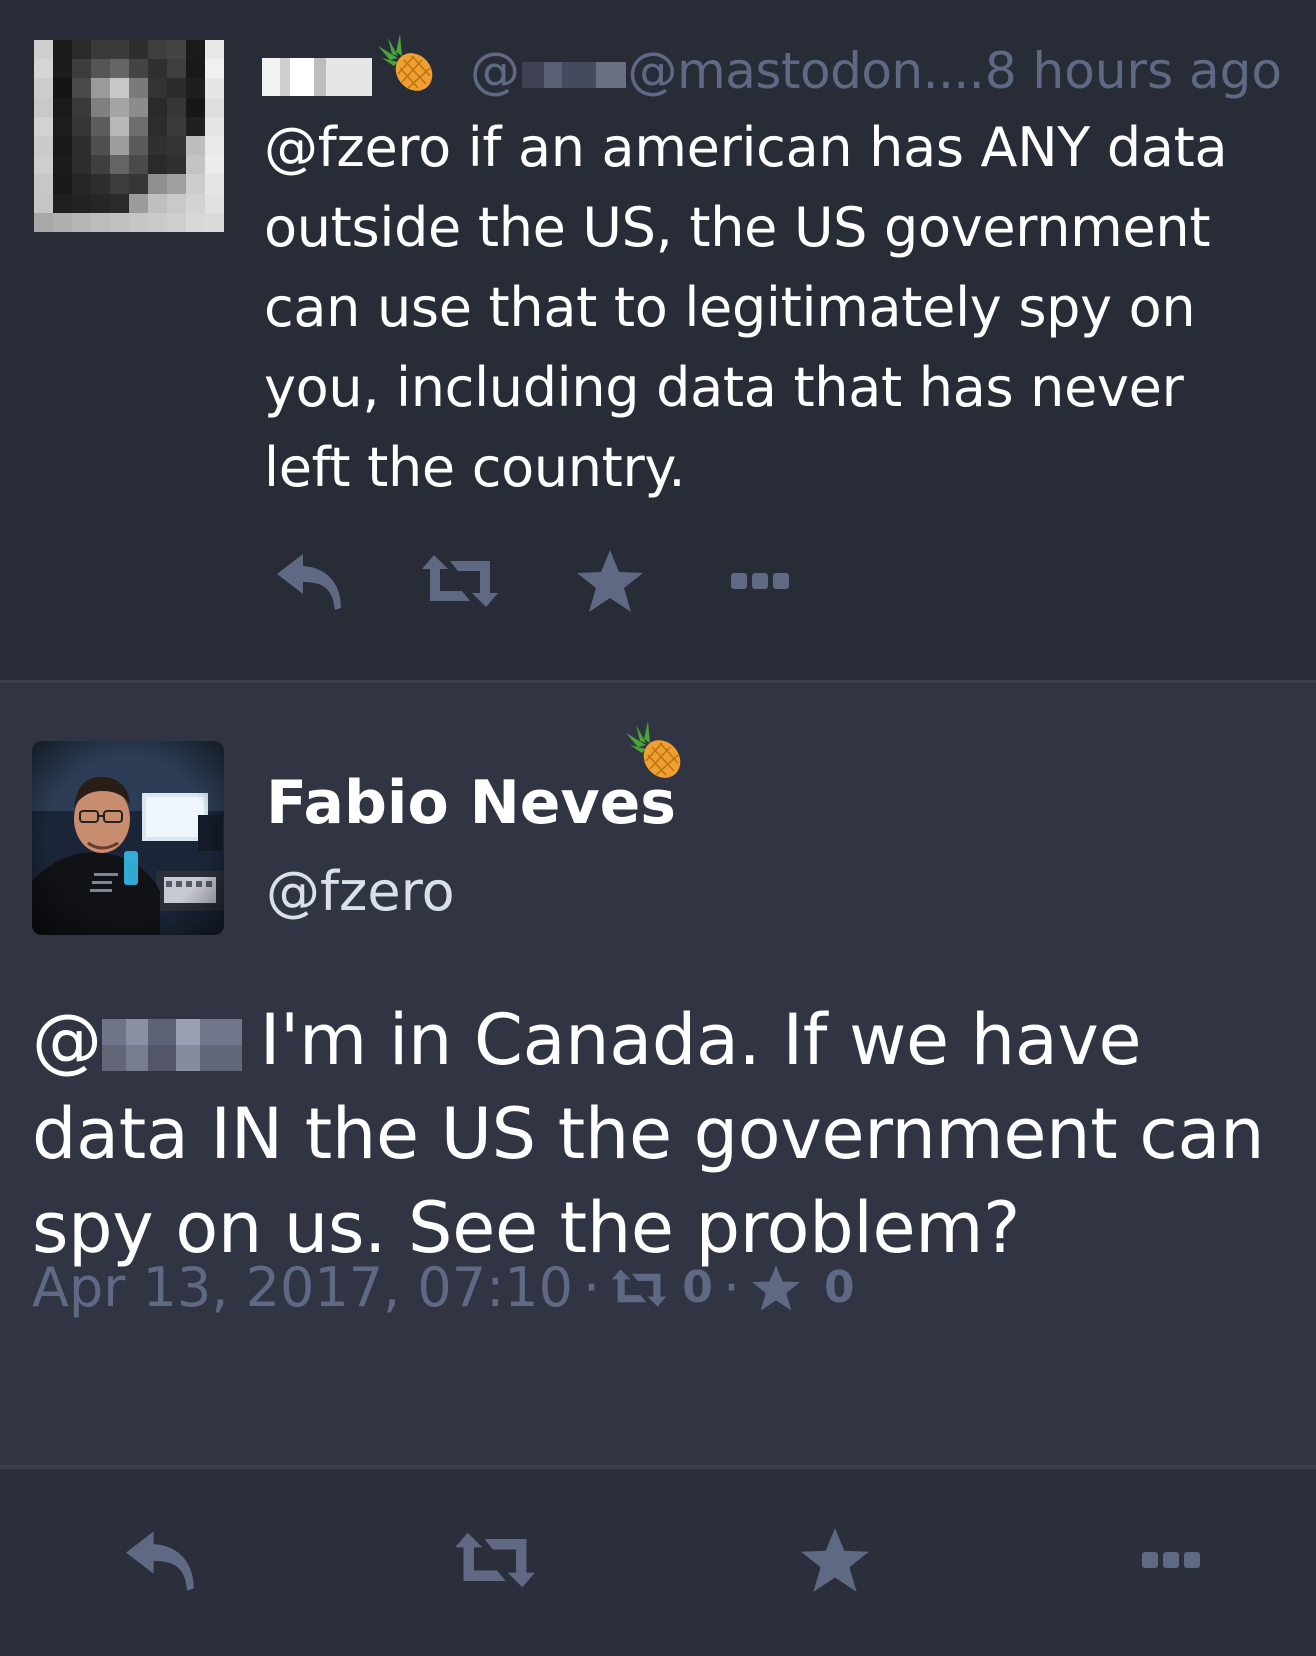  What do you see at coordinates (495, 71) in the screenshot?
I see `handle-prefix: @` at bounding box center [495, 71].